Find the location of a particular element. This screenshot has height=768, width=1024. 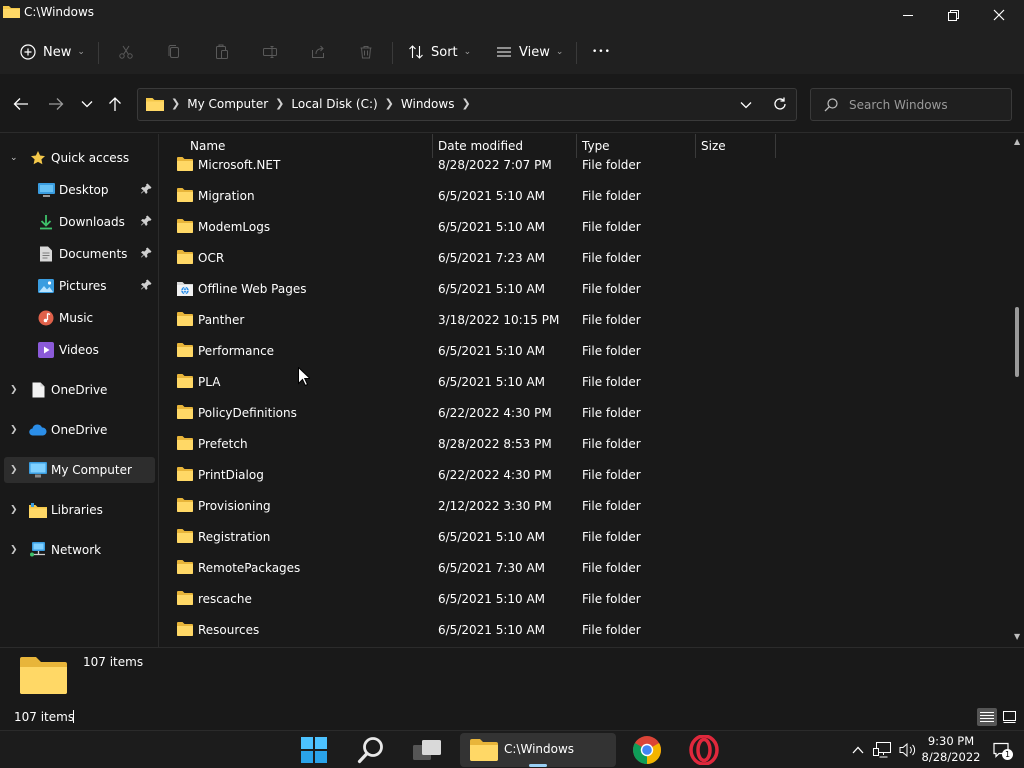

view-button: View ⌄ is located at coordinates (529, 52).